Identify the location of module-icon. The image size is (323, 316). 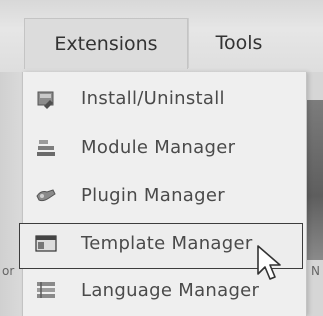
(46, 148).